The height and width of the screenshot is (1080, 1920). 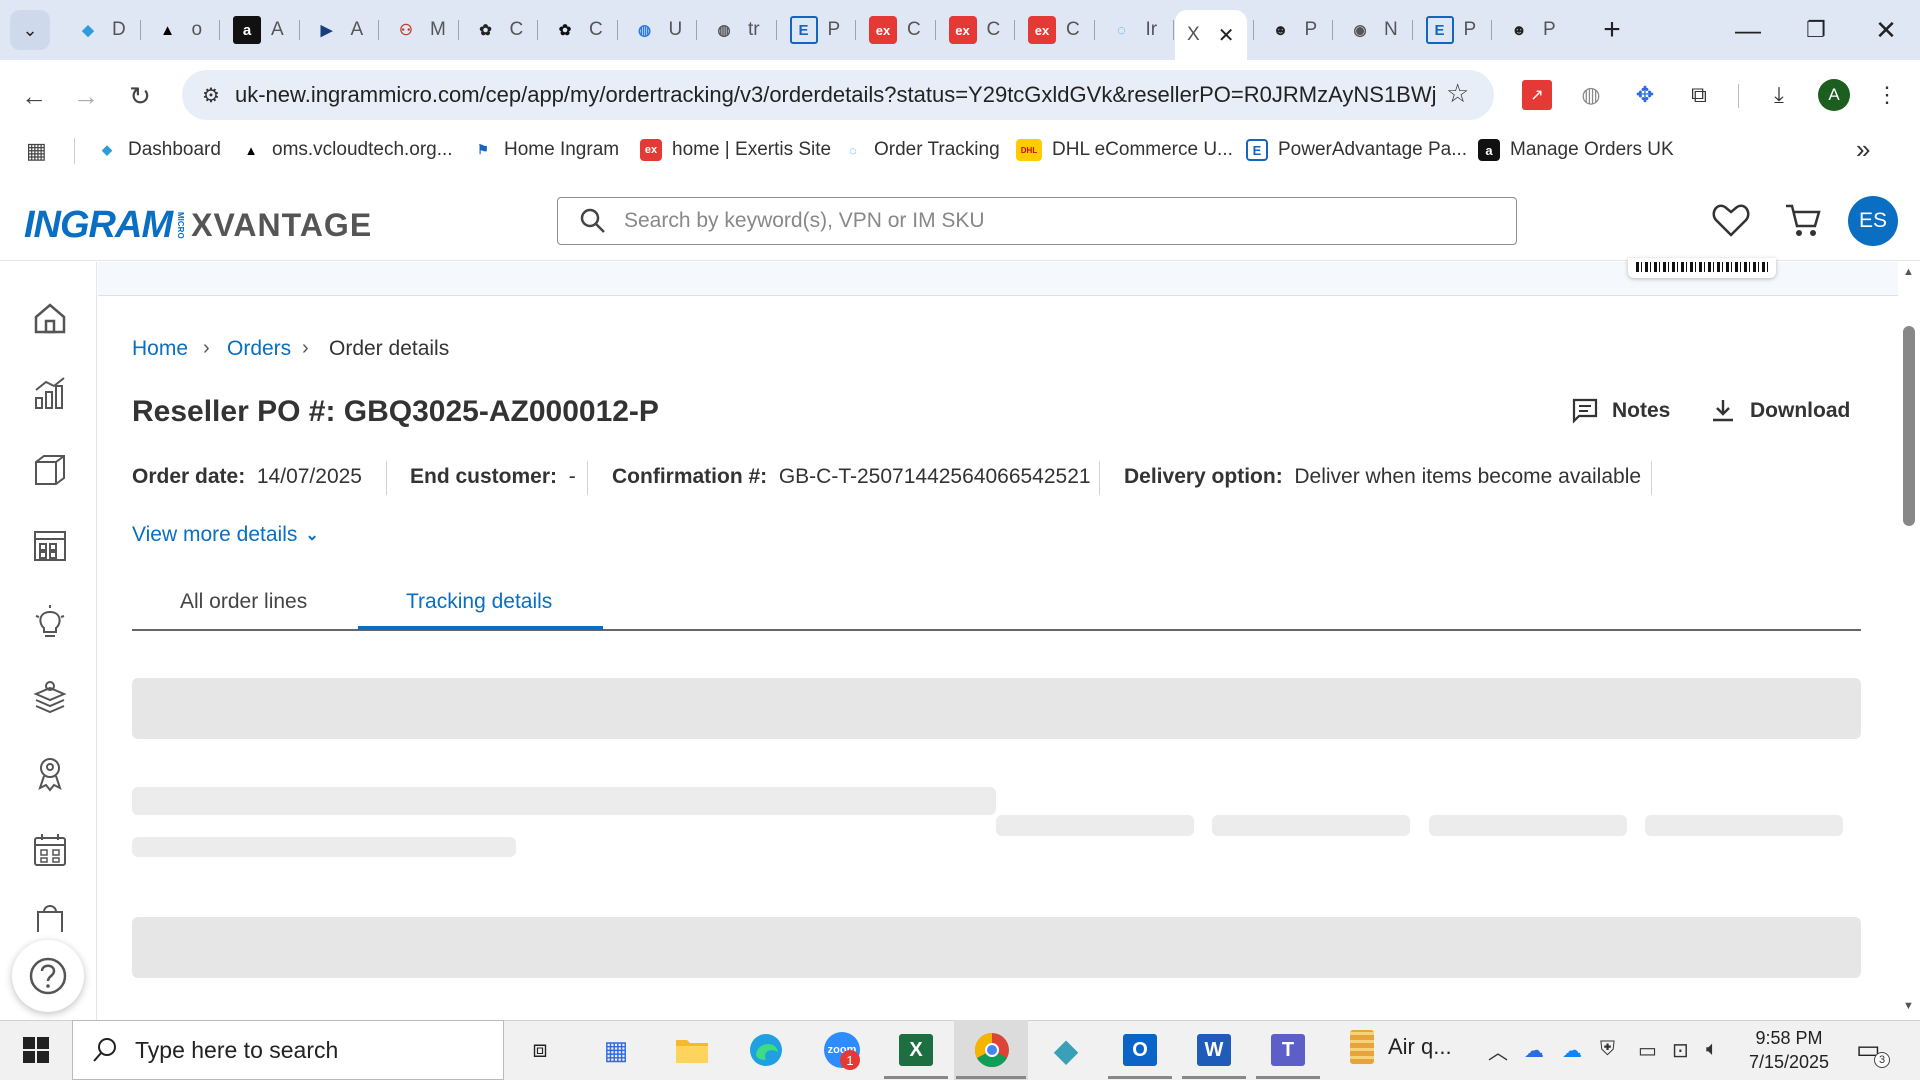 I want to click on pdf-extension-icon: ↗, so click(x=1537, y=95).